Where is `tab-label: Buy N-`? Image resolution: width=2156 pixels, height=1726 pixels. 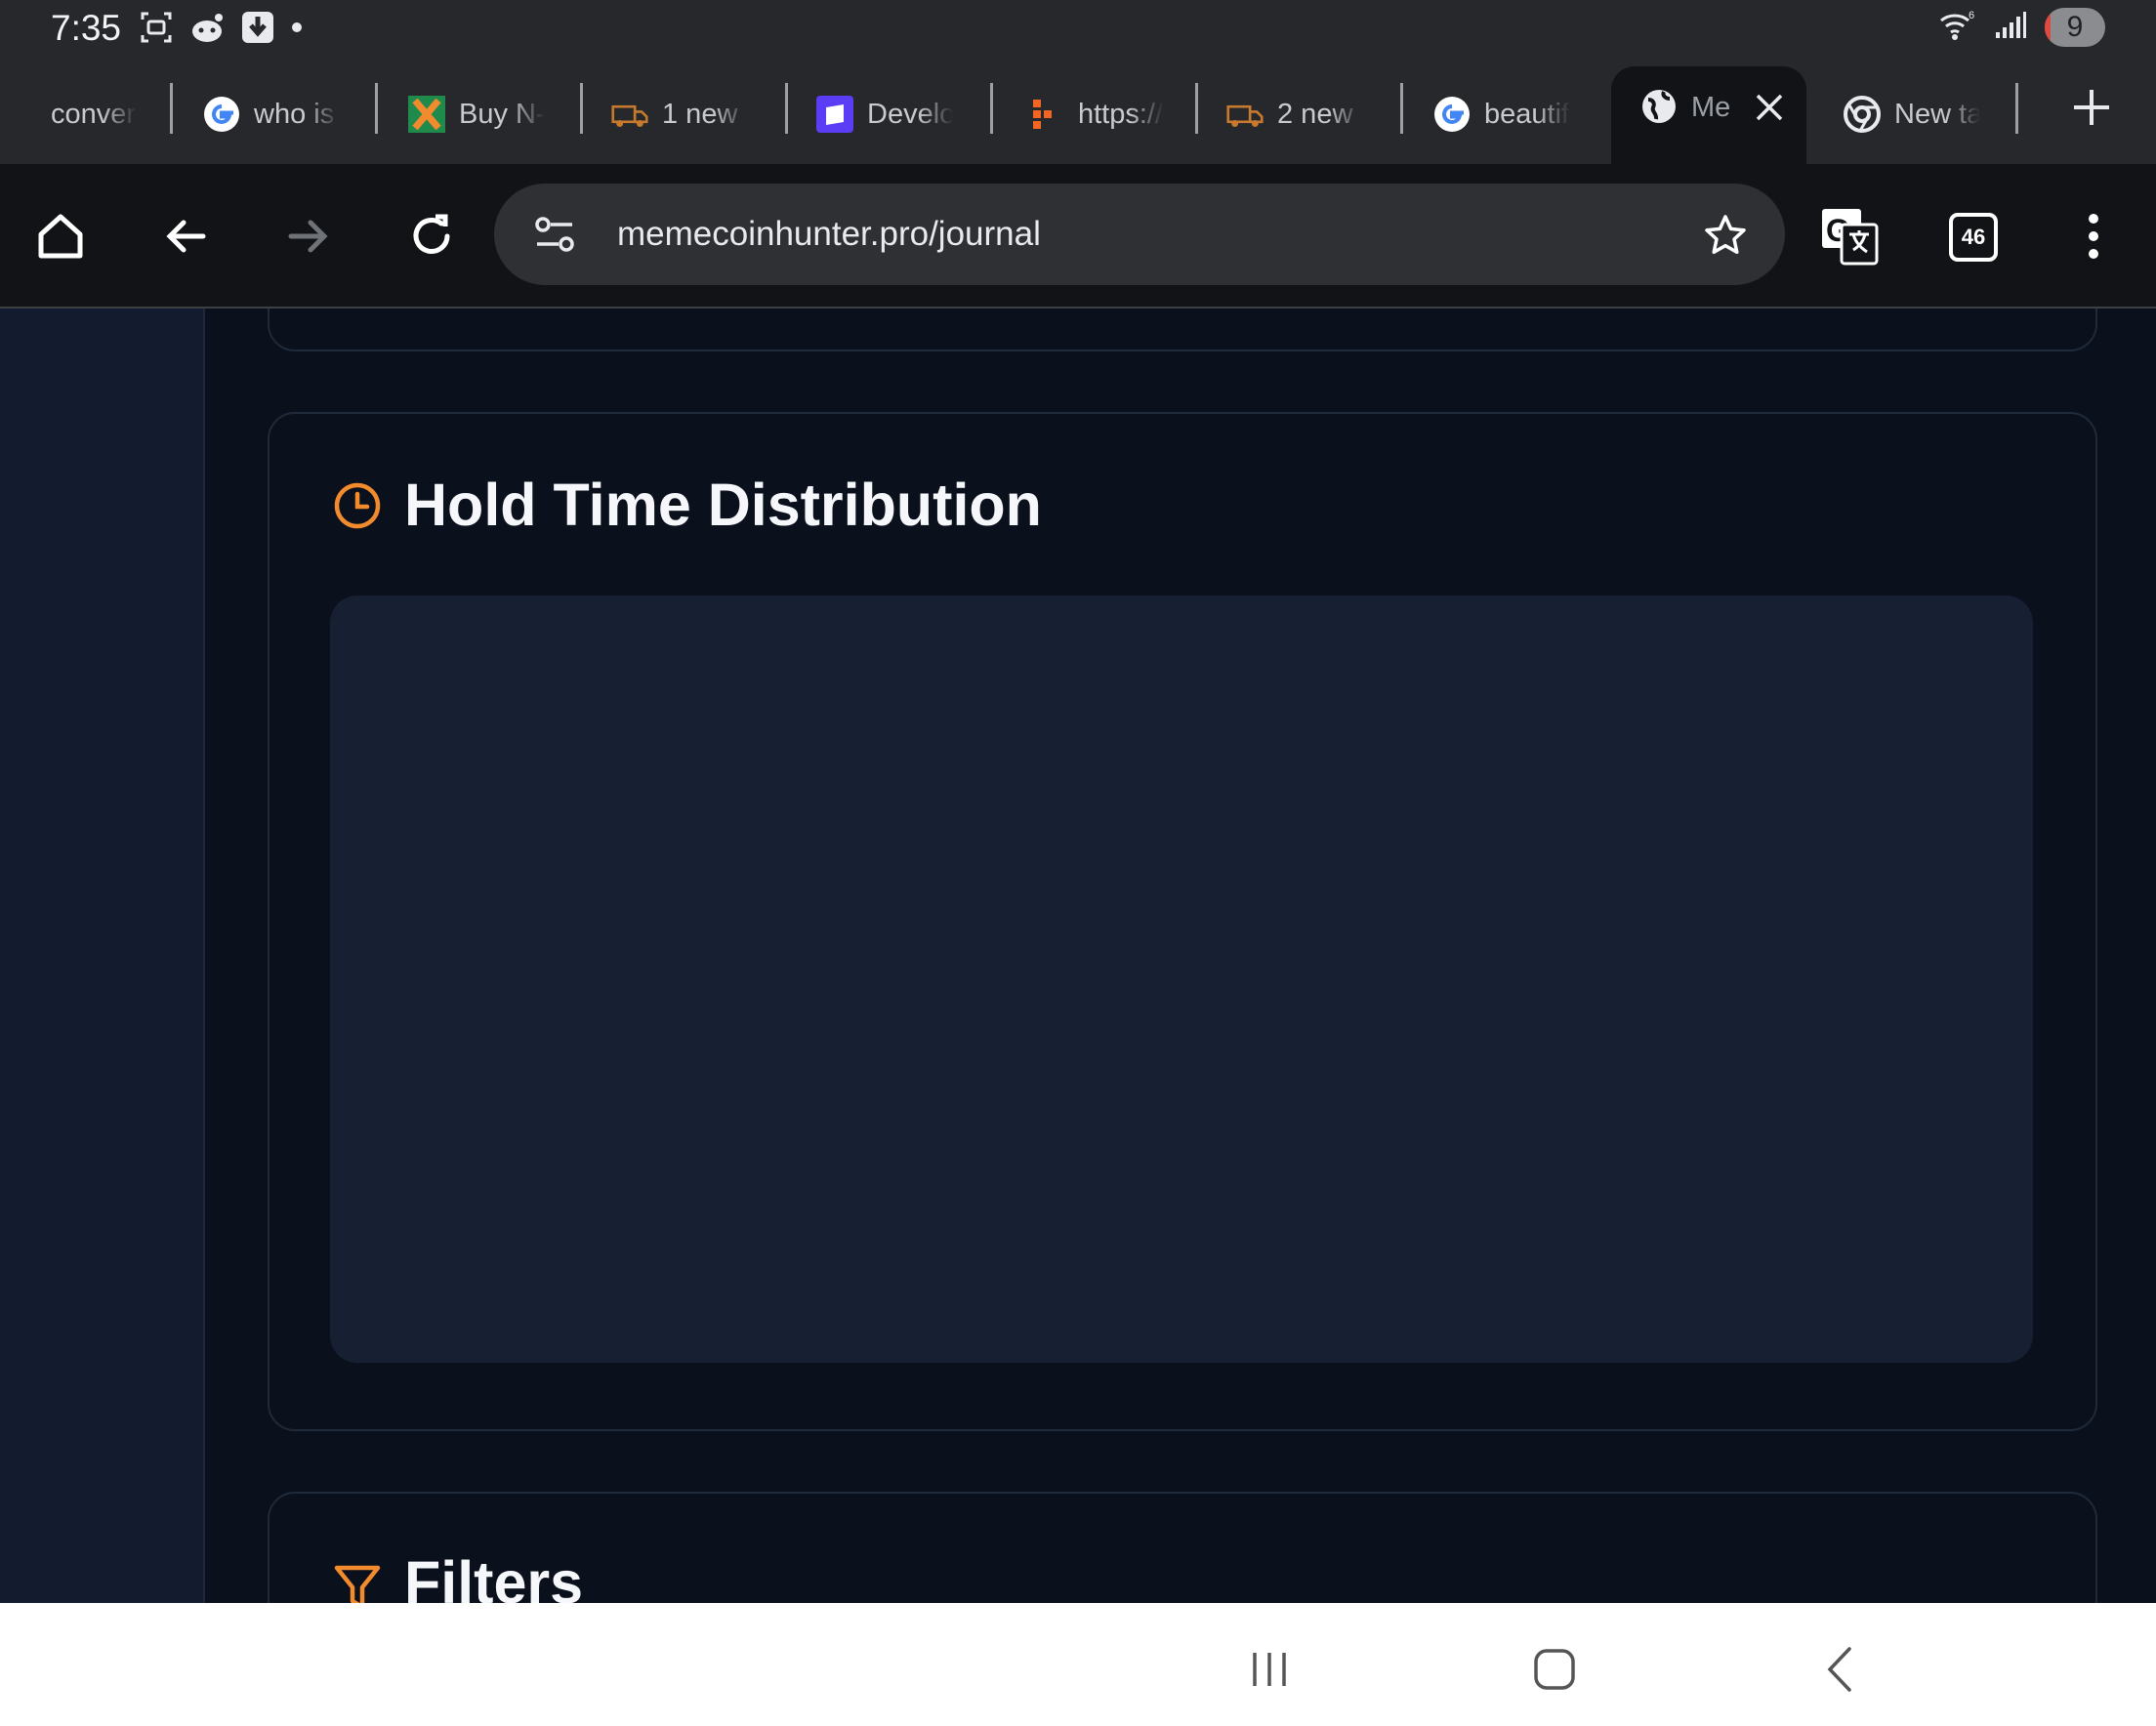
tab-label: Buy N- is located at coordinates (502, 114).